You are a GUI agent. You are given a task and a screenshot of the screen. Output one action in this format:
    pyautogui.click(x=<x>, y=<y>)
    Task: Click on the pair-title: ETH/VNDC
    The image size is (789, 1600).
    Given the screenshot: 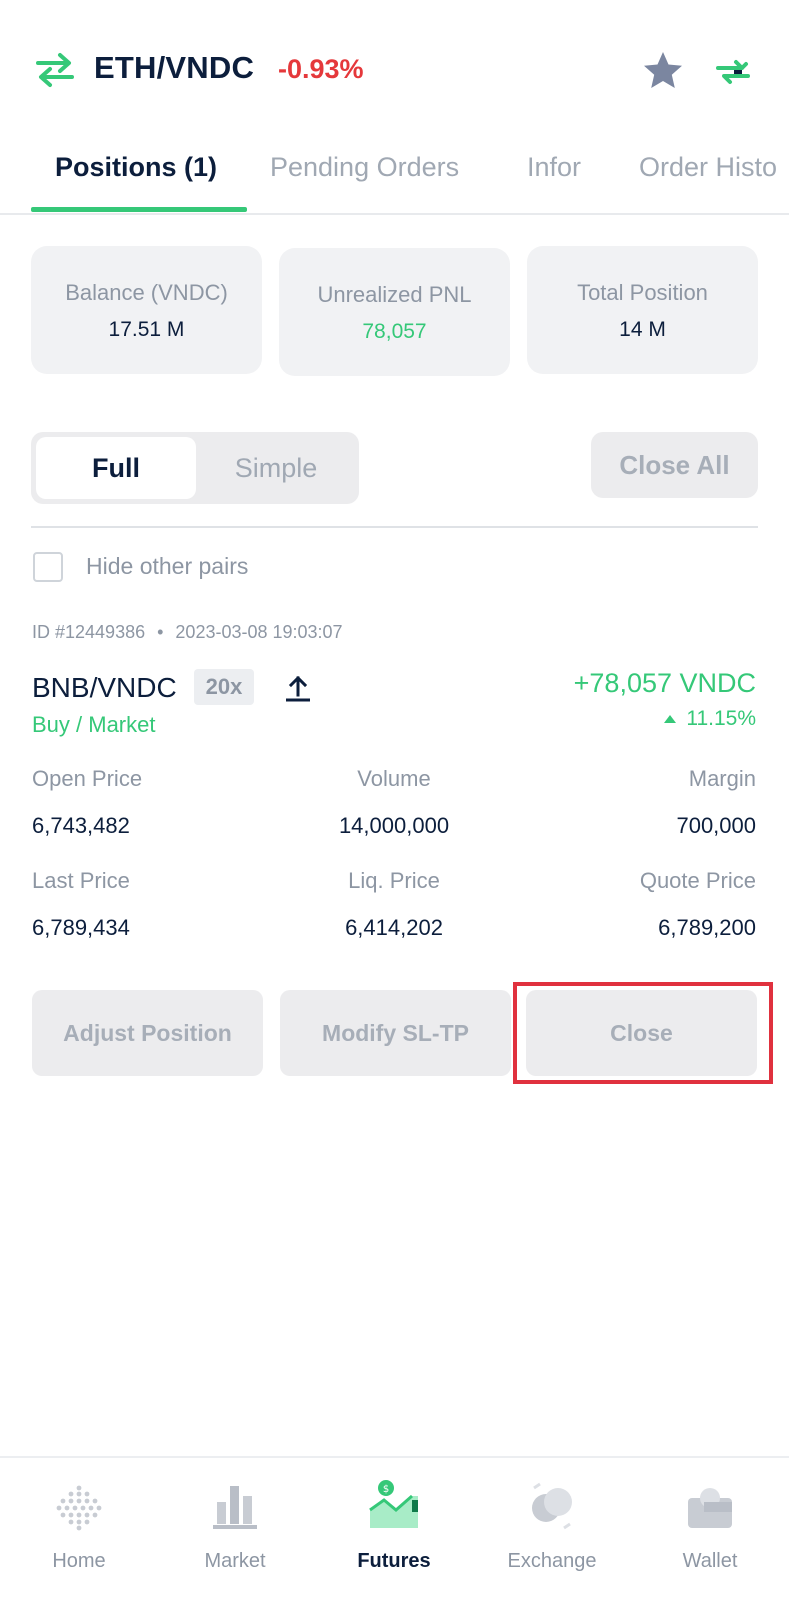 What is the action you would take?
    pyautogui.click(x=174, y=68)
    